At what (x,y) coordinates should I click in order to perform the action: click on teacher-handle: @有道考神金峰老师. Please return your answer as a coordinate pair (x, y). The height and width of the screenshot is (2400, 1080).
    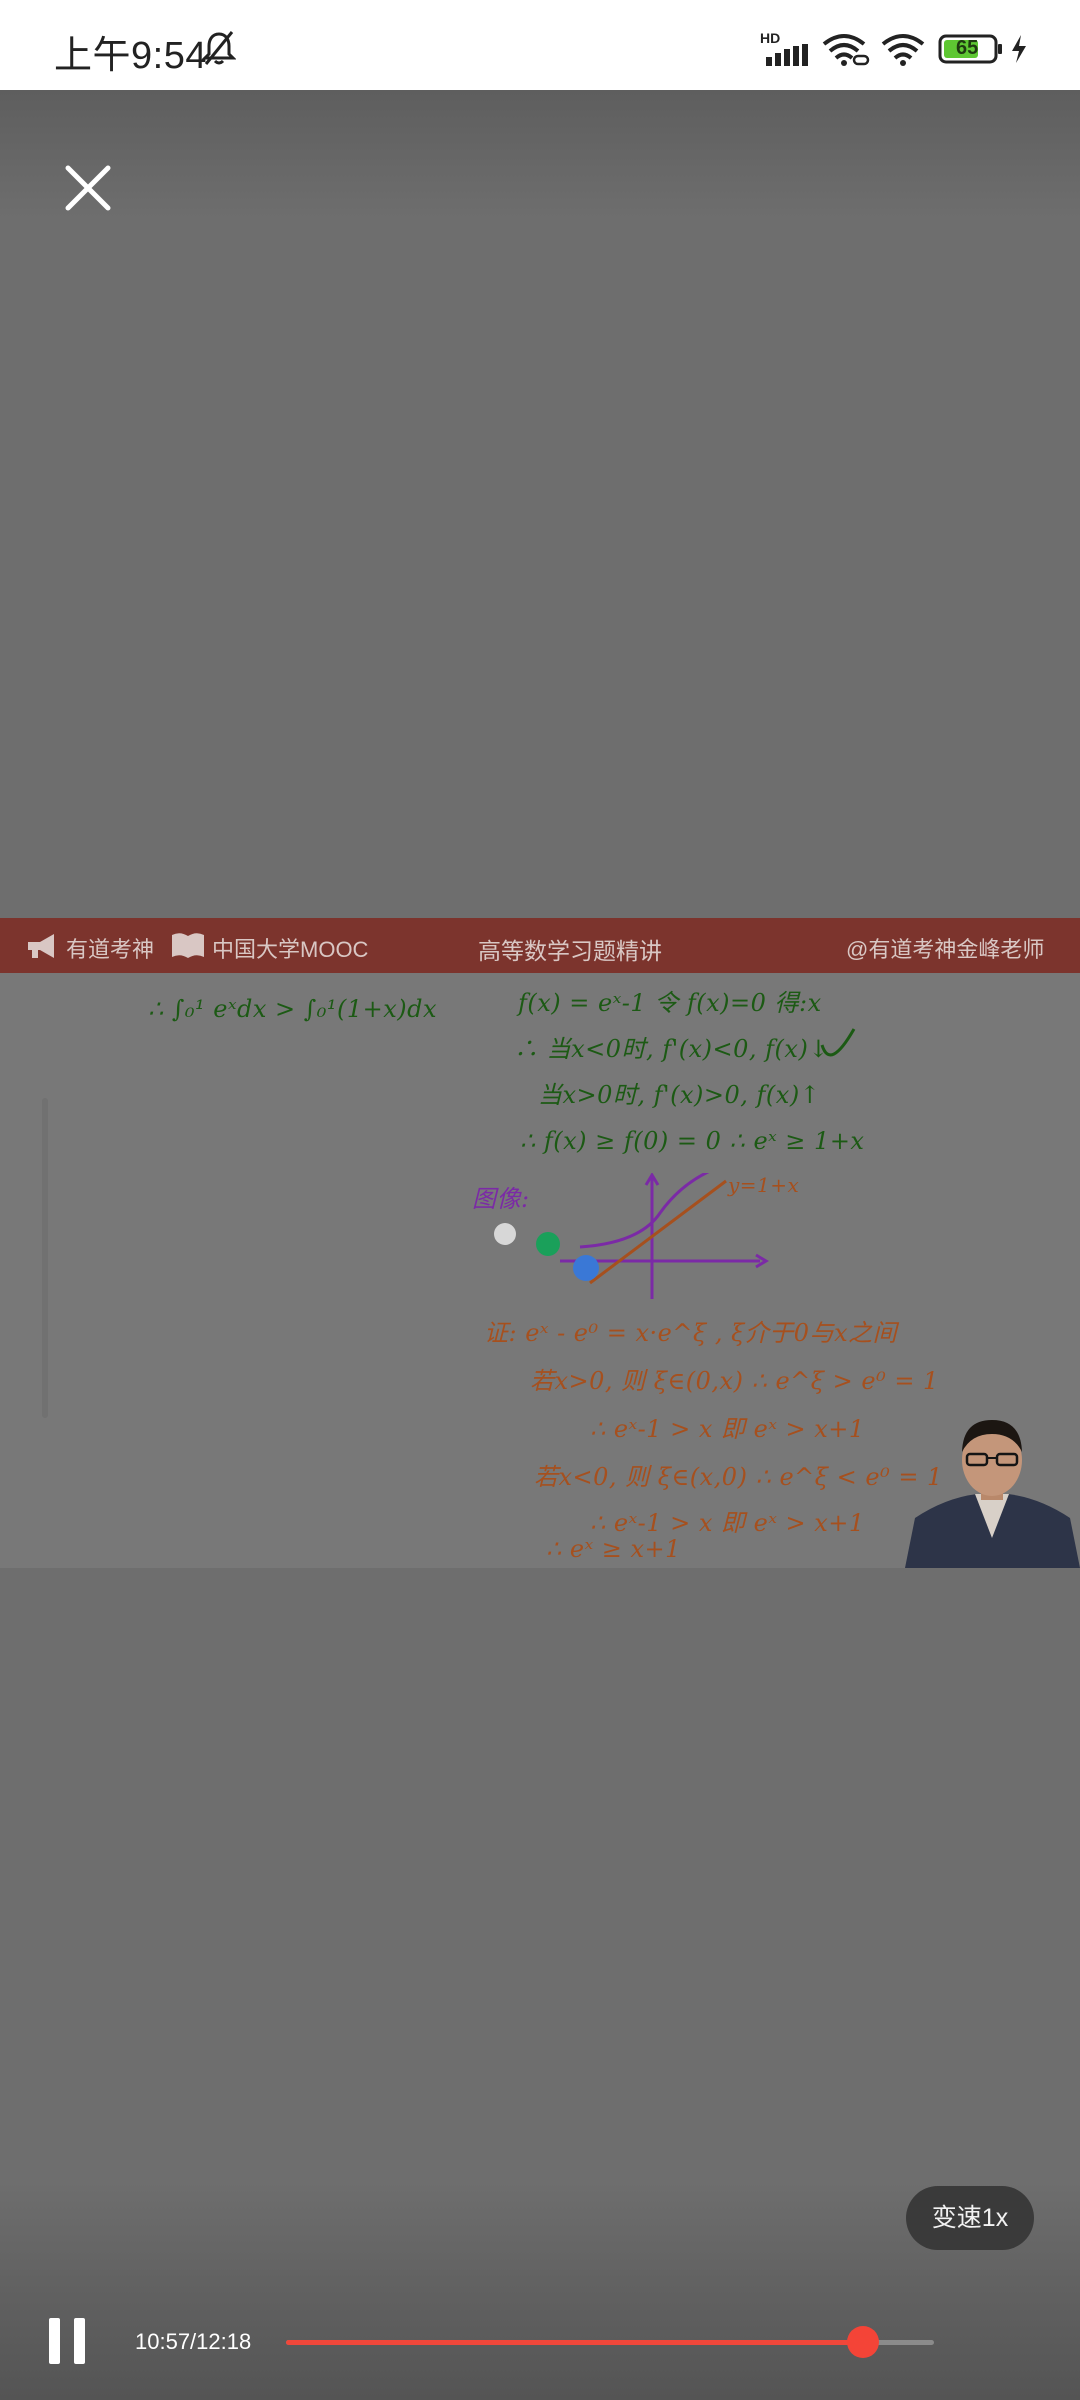
    Looking at the image, I should click on (945, 949).